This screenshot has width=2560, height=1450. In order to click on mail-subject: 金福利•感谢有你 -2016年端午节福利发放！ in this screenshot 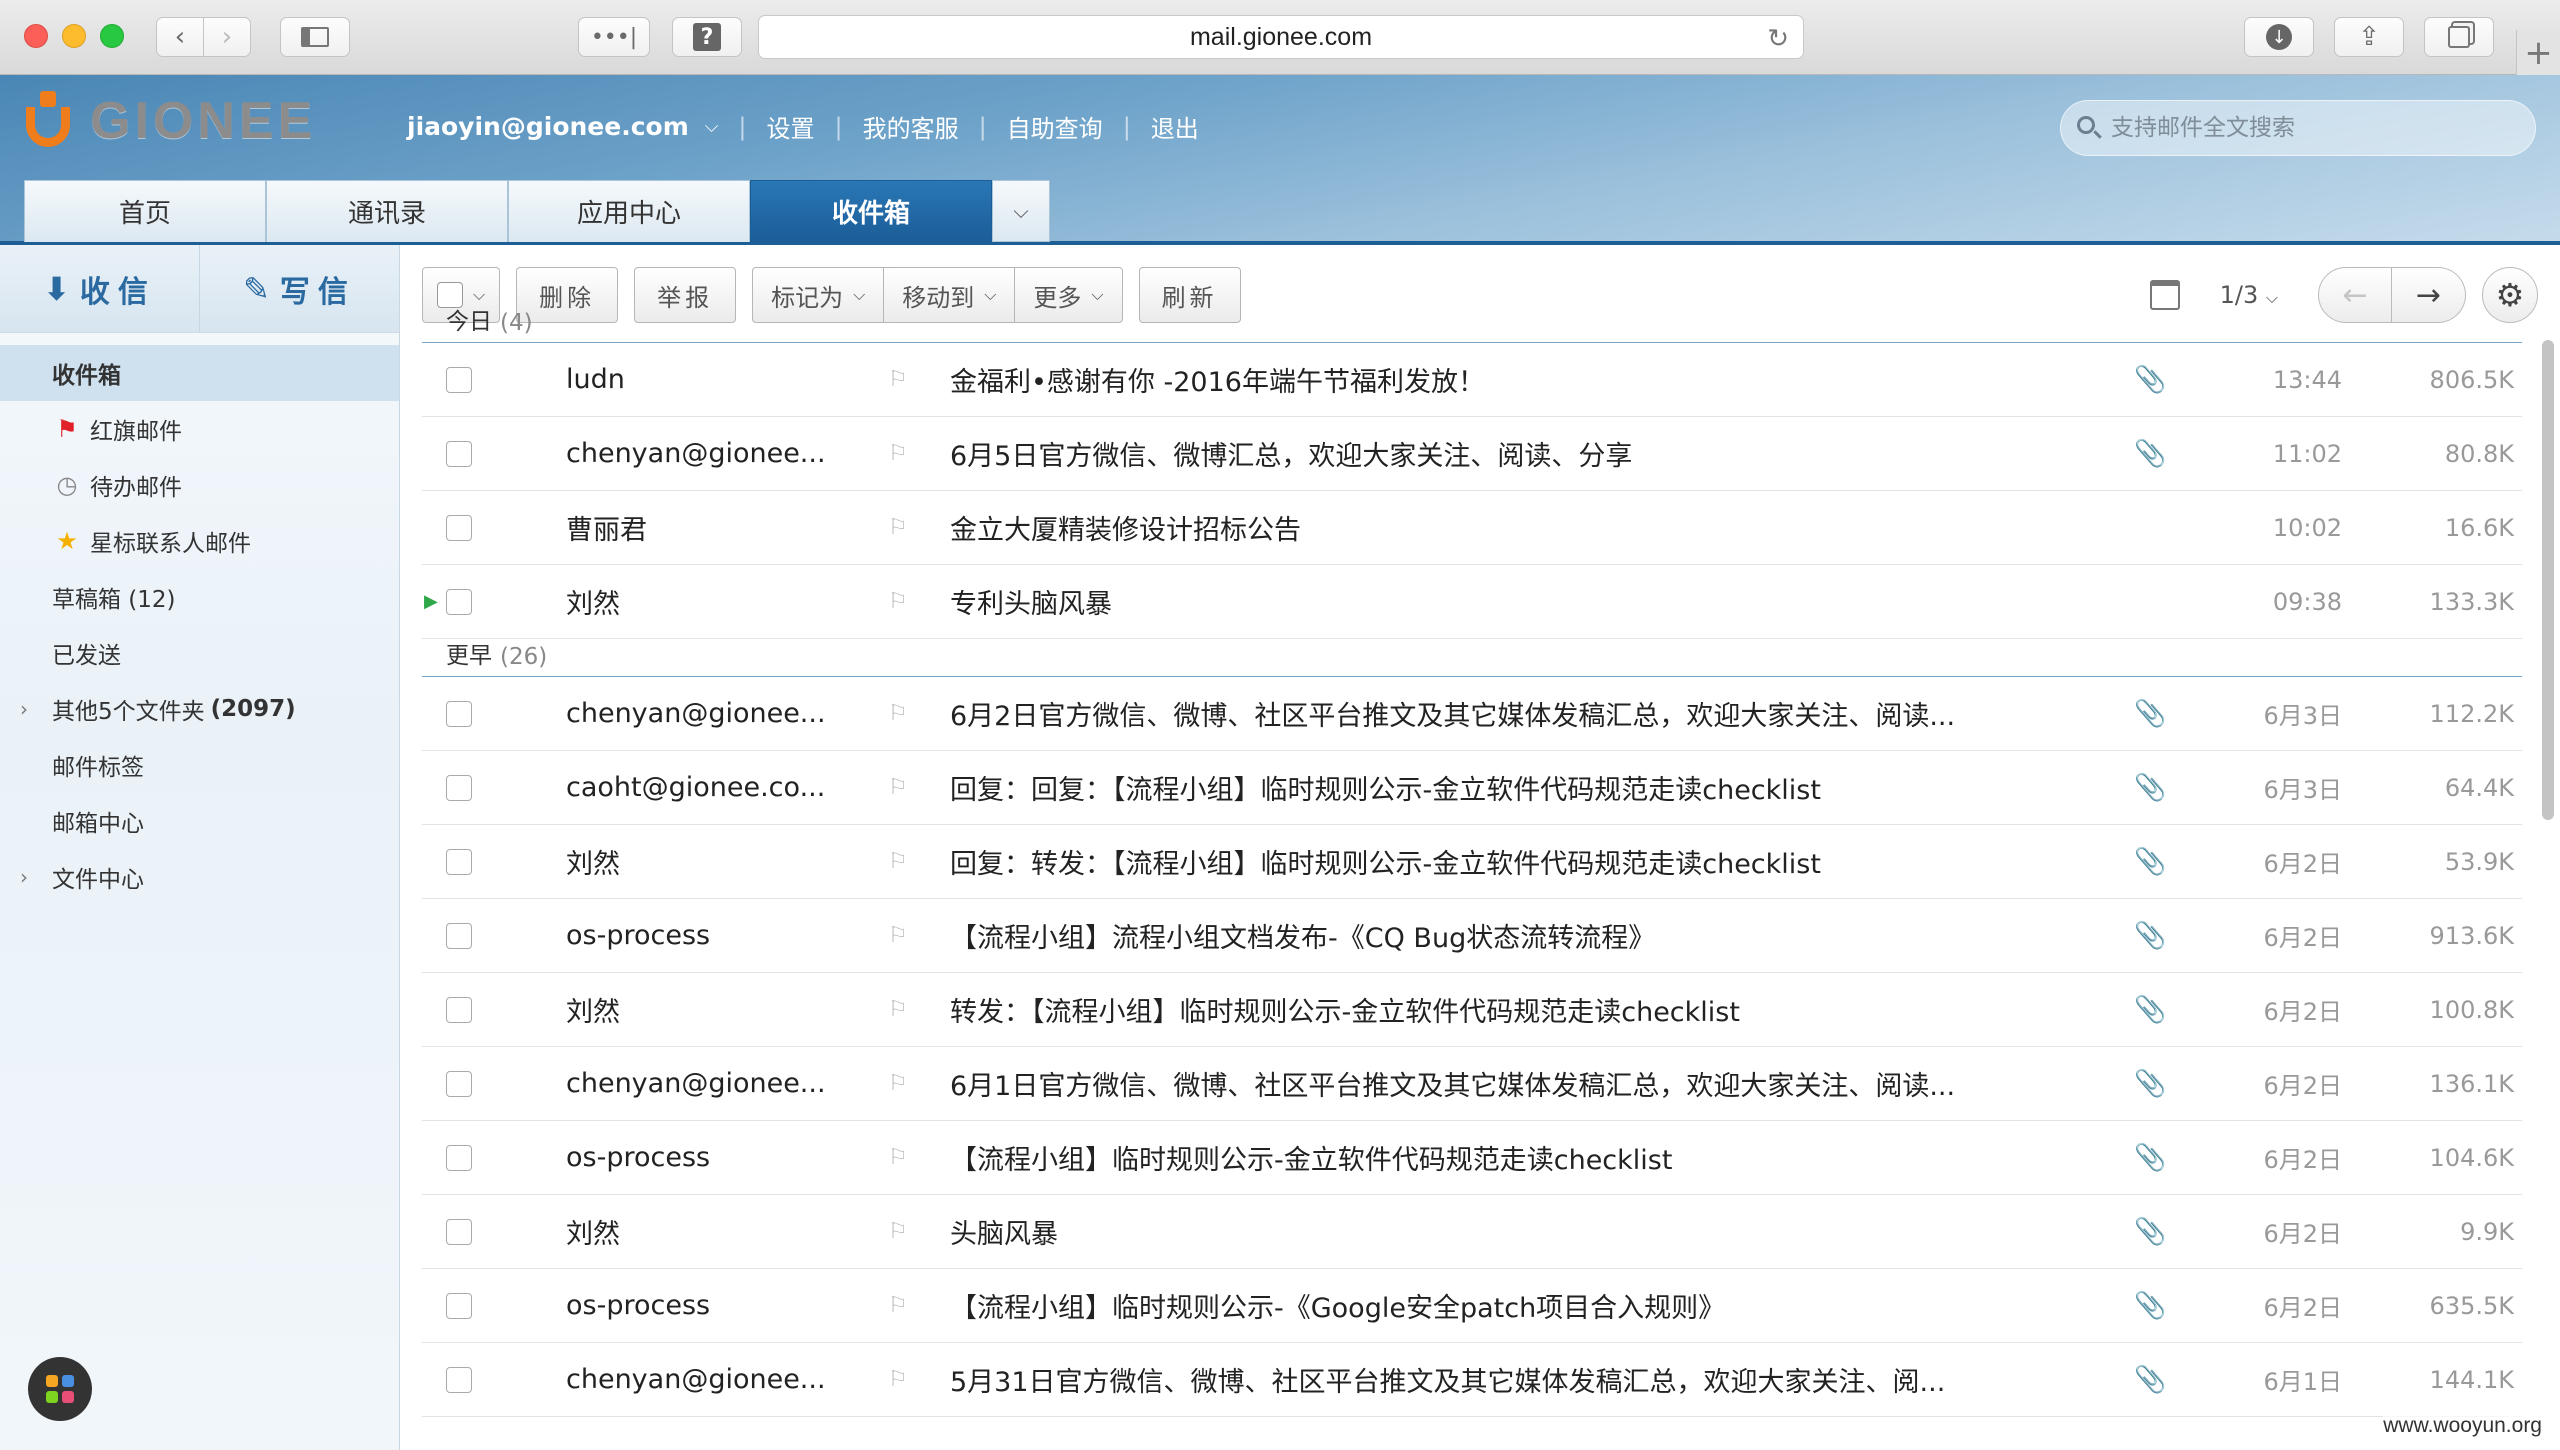, I will do `click(1505, 379)`.